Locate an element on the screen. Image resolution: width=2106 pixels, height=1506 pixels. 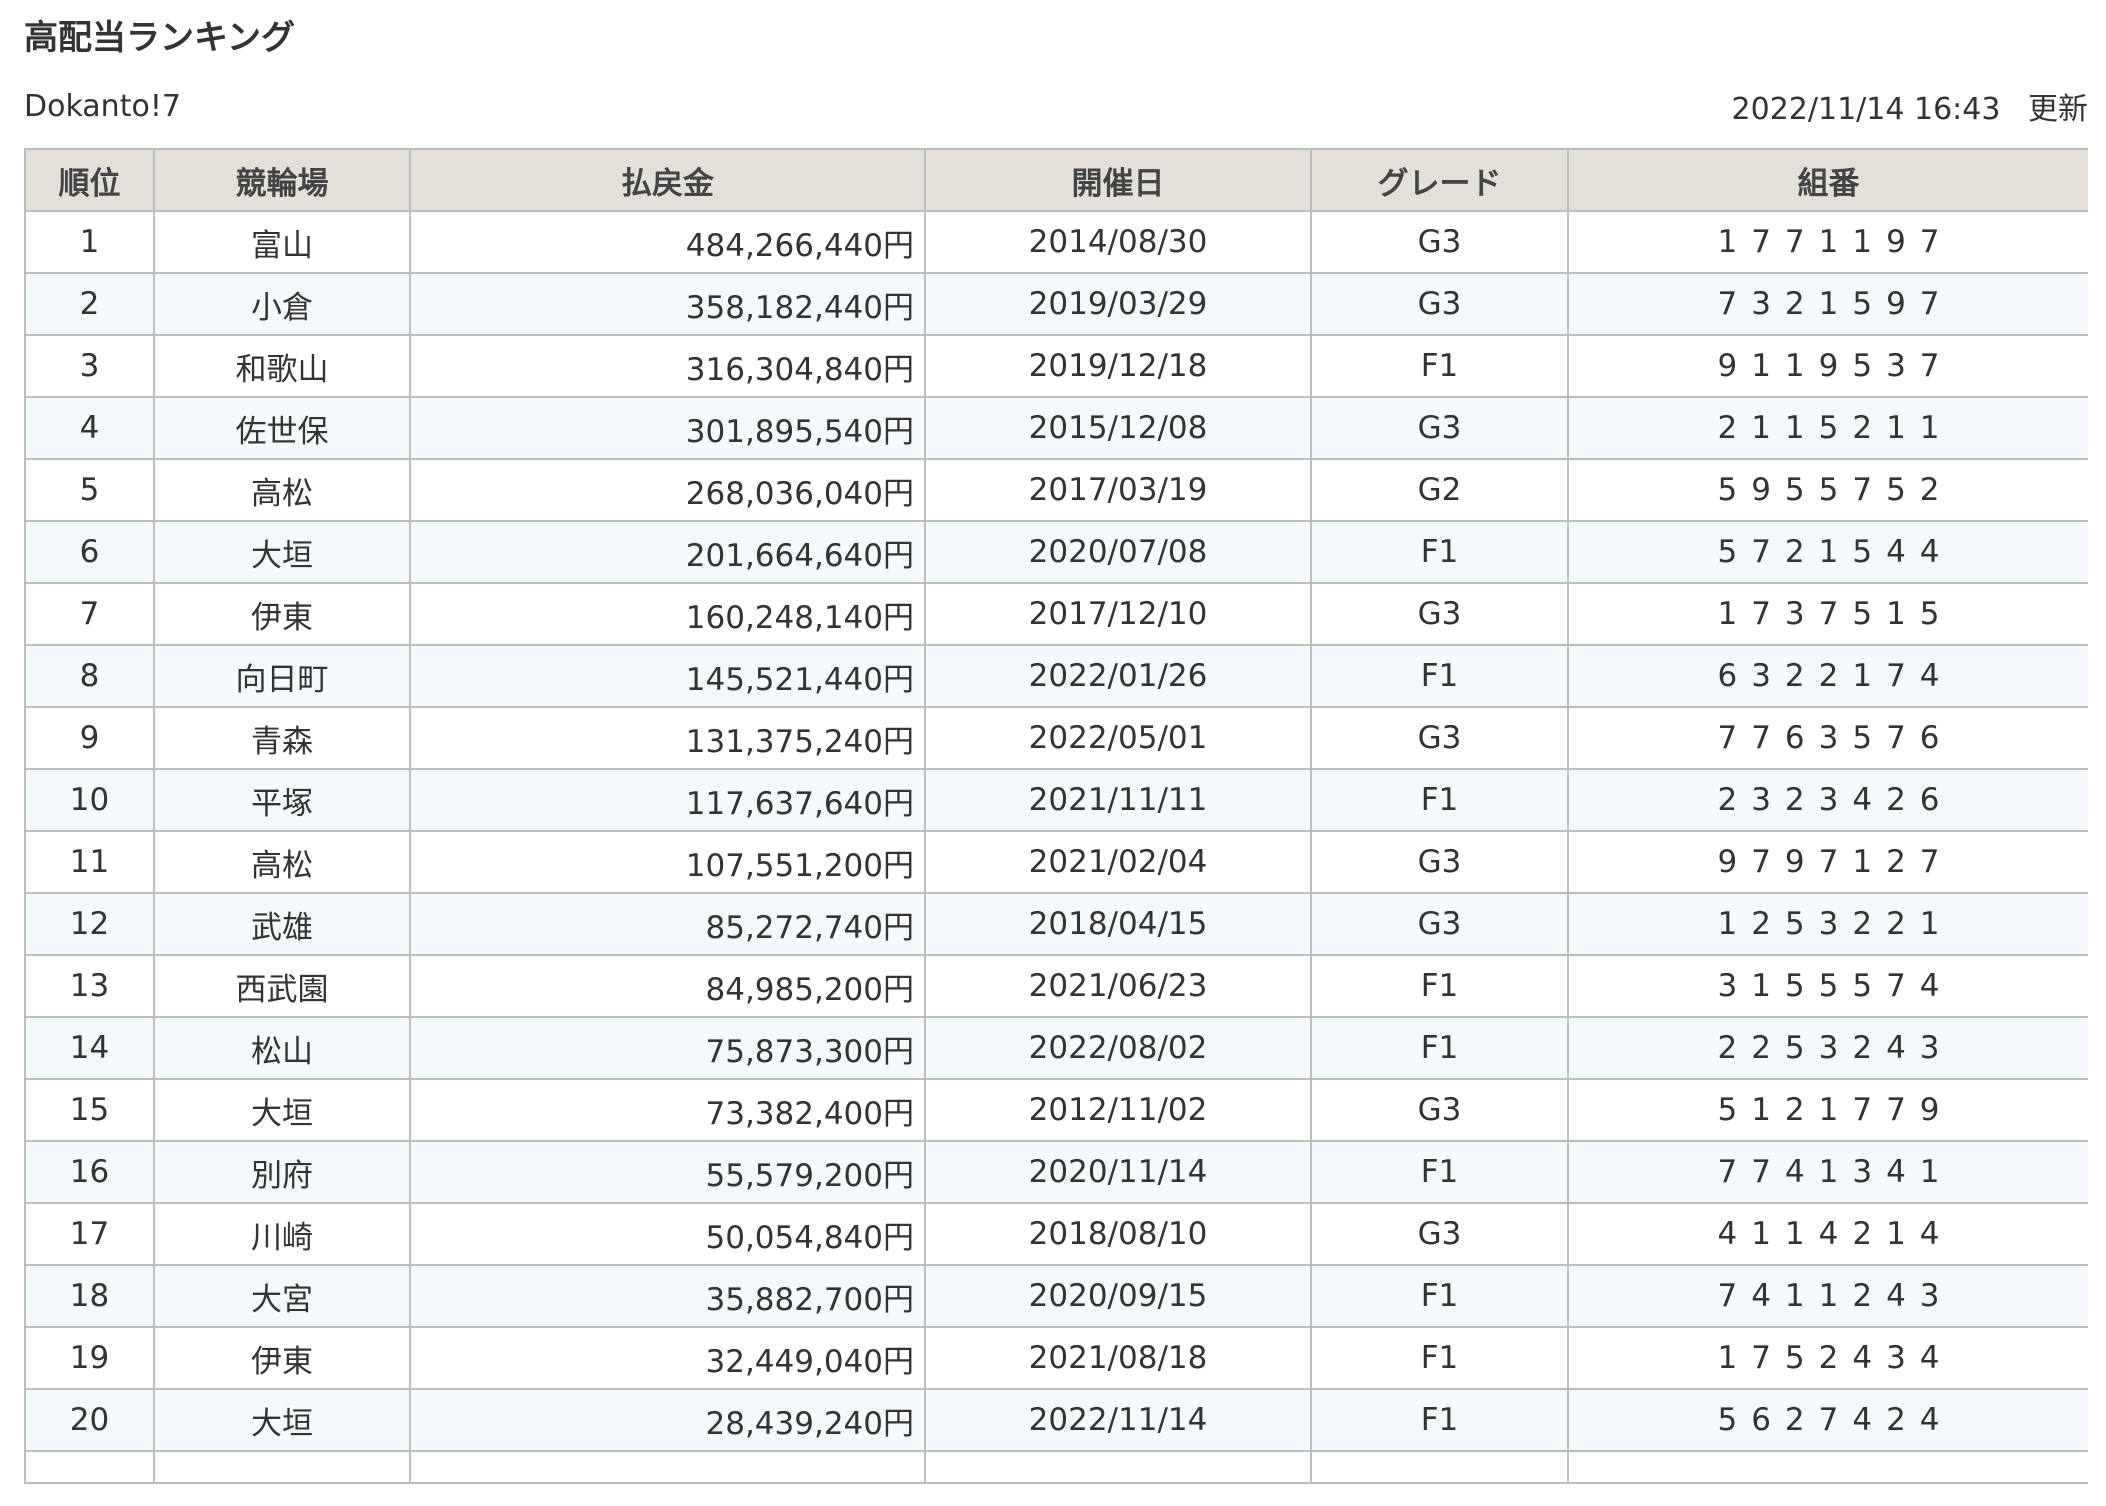
cell-payout: 268,036,040円 is located at coordinates (667, 490).